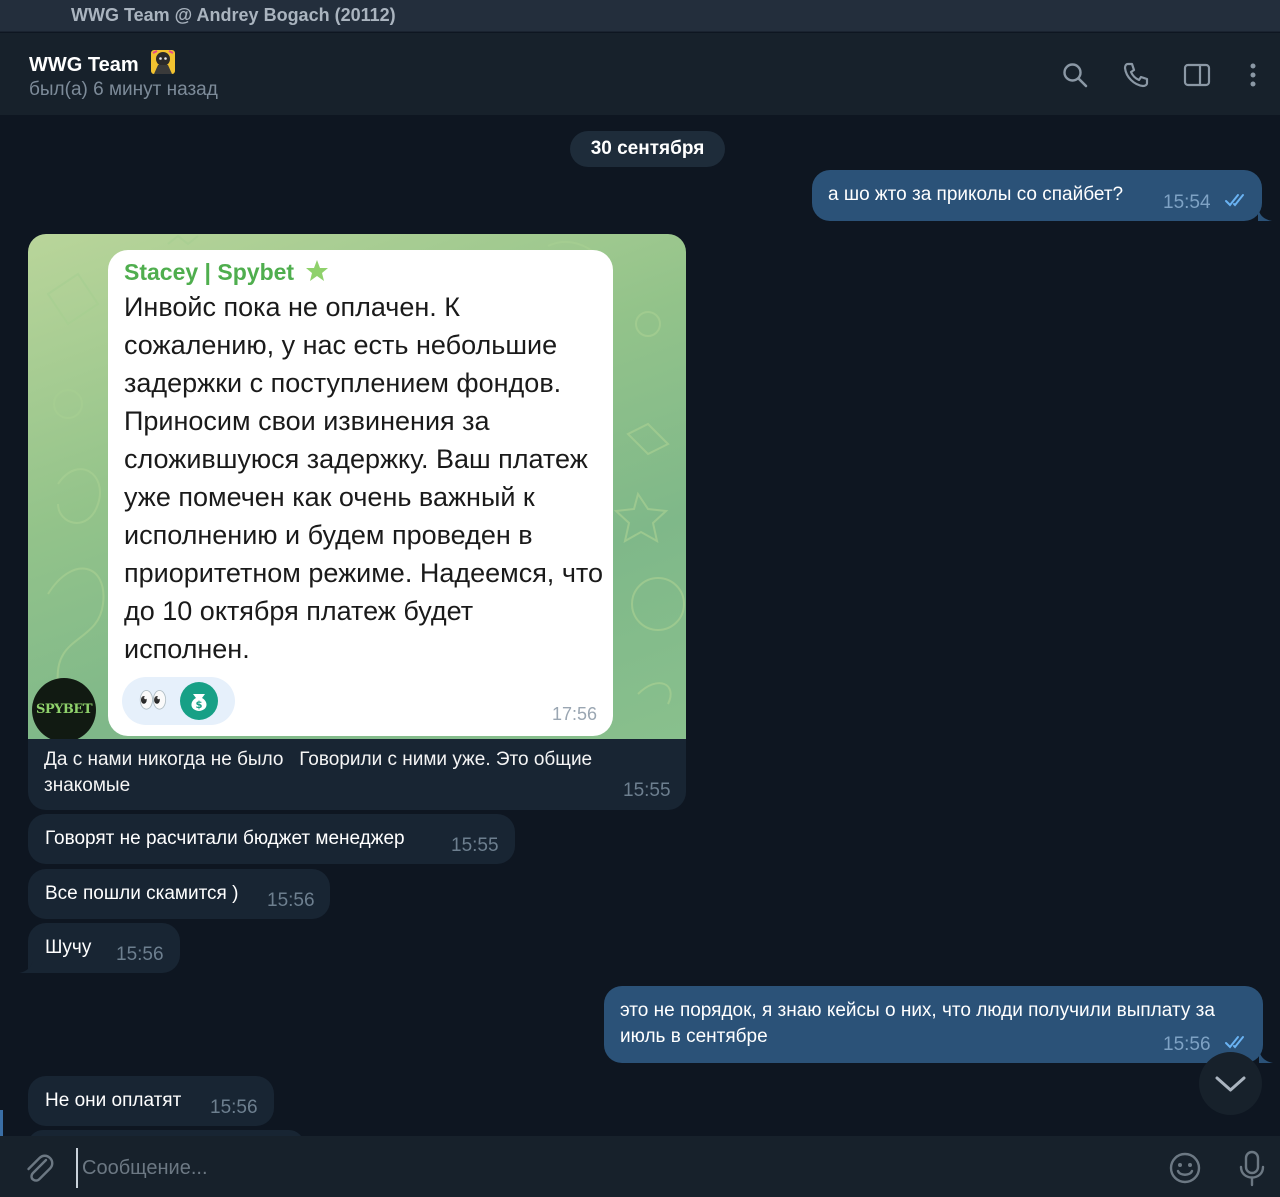 This screenshot has width=1280, height=1197. What do you see at coordinates (163, 62) in the screenshot?
I see `hooded-figure-emoji-icon` at bounding box center [163, 62].